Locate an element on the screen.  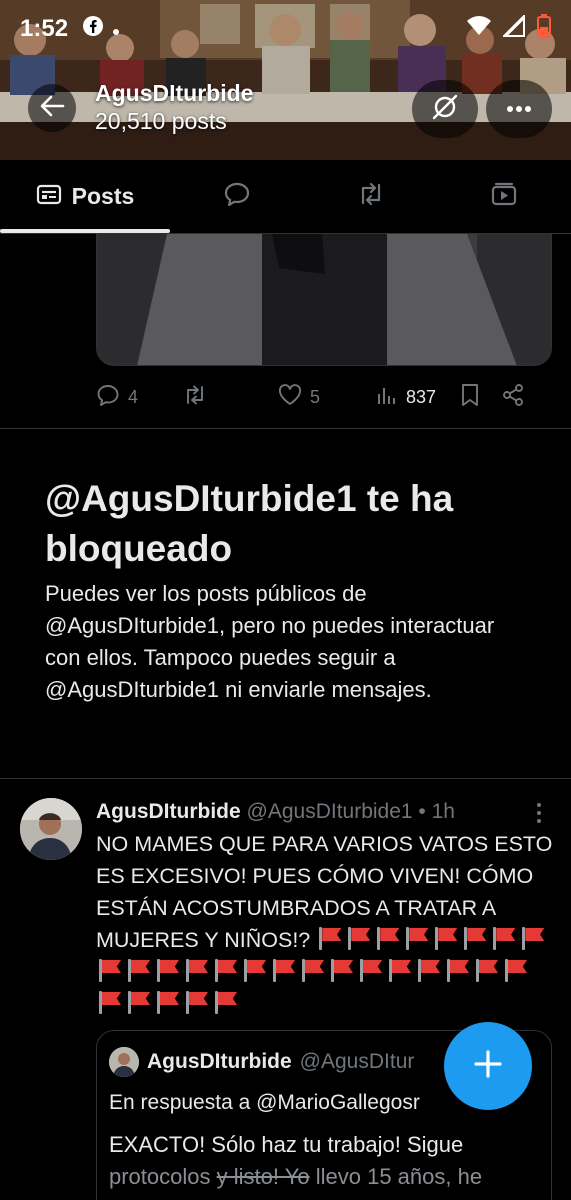
plus-icon is located at coordinates (488, 1066).